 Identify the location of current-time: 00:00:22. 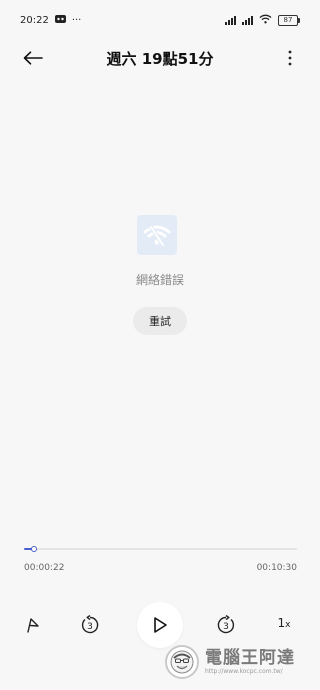
(44, 568).